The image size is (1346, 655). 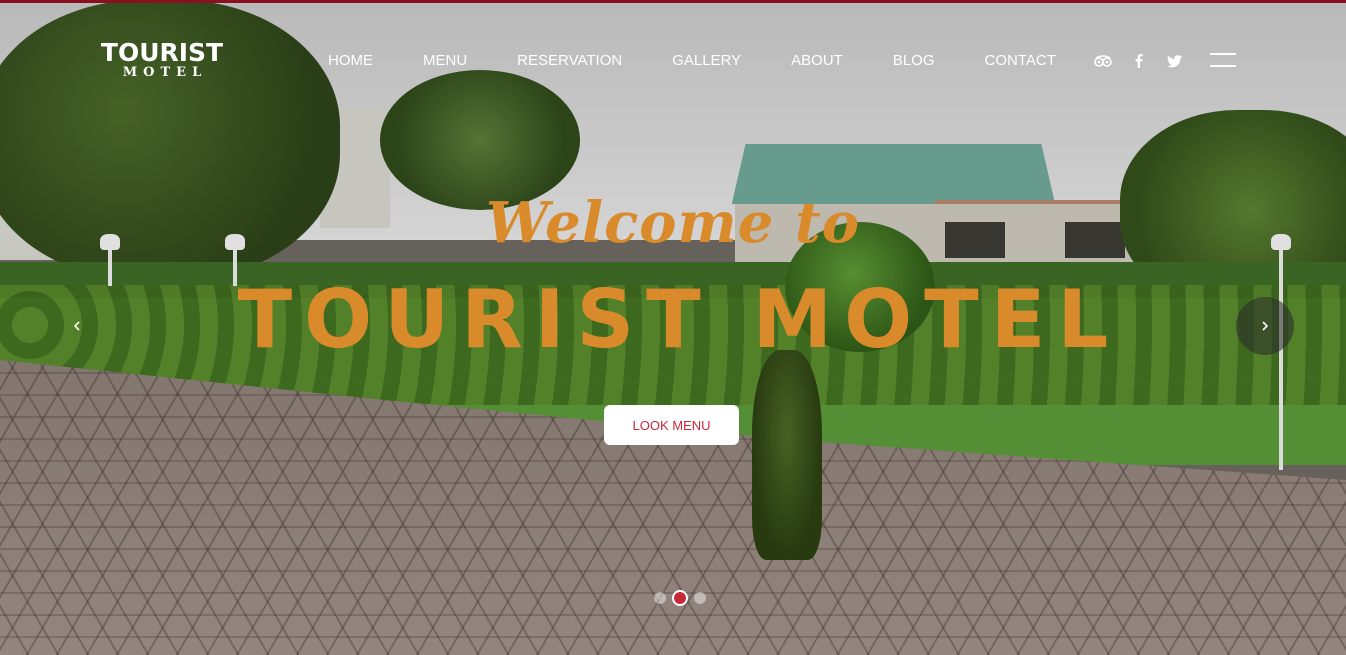 I want to click on social-links, so click(x=1139, y=61).